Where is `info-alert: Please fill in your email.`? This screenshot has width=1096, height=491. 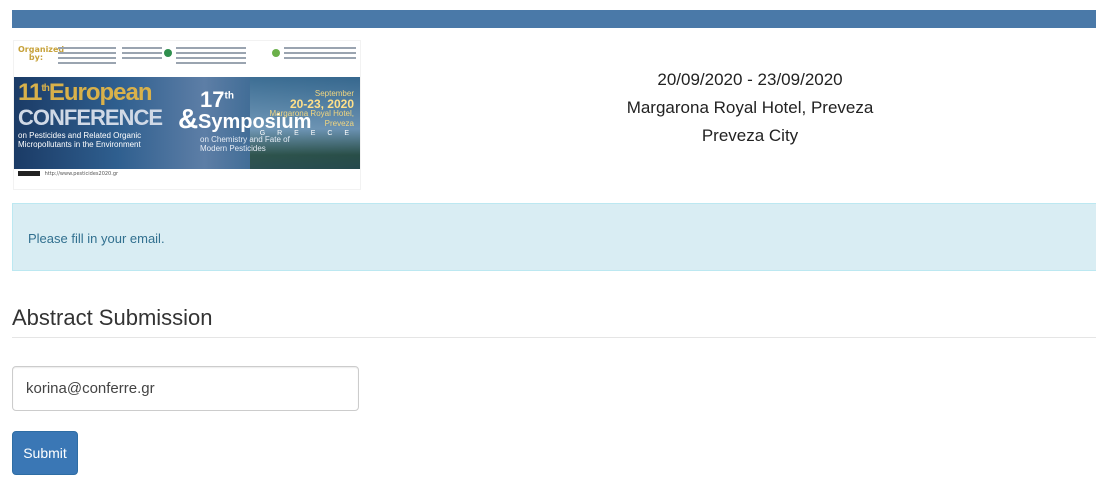 info-alert: Please fill in your email. is located at coordinates (554, 237).